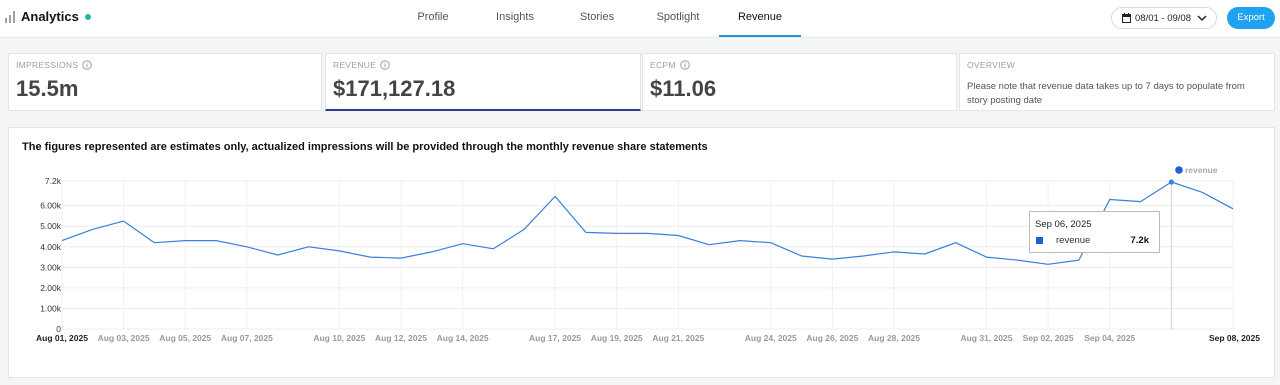 The image size is (1280, 385). I want to click on x-tick-label: Aug 12, 2025, so click(401, 338).